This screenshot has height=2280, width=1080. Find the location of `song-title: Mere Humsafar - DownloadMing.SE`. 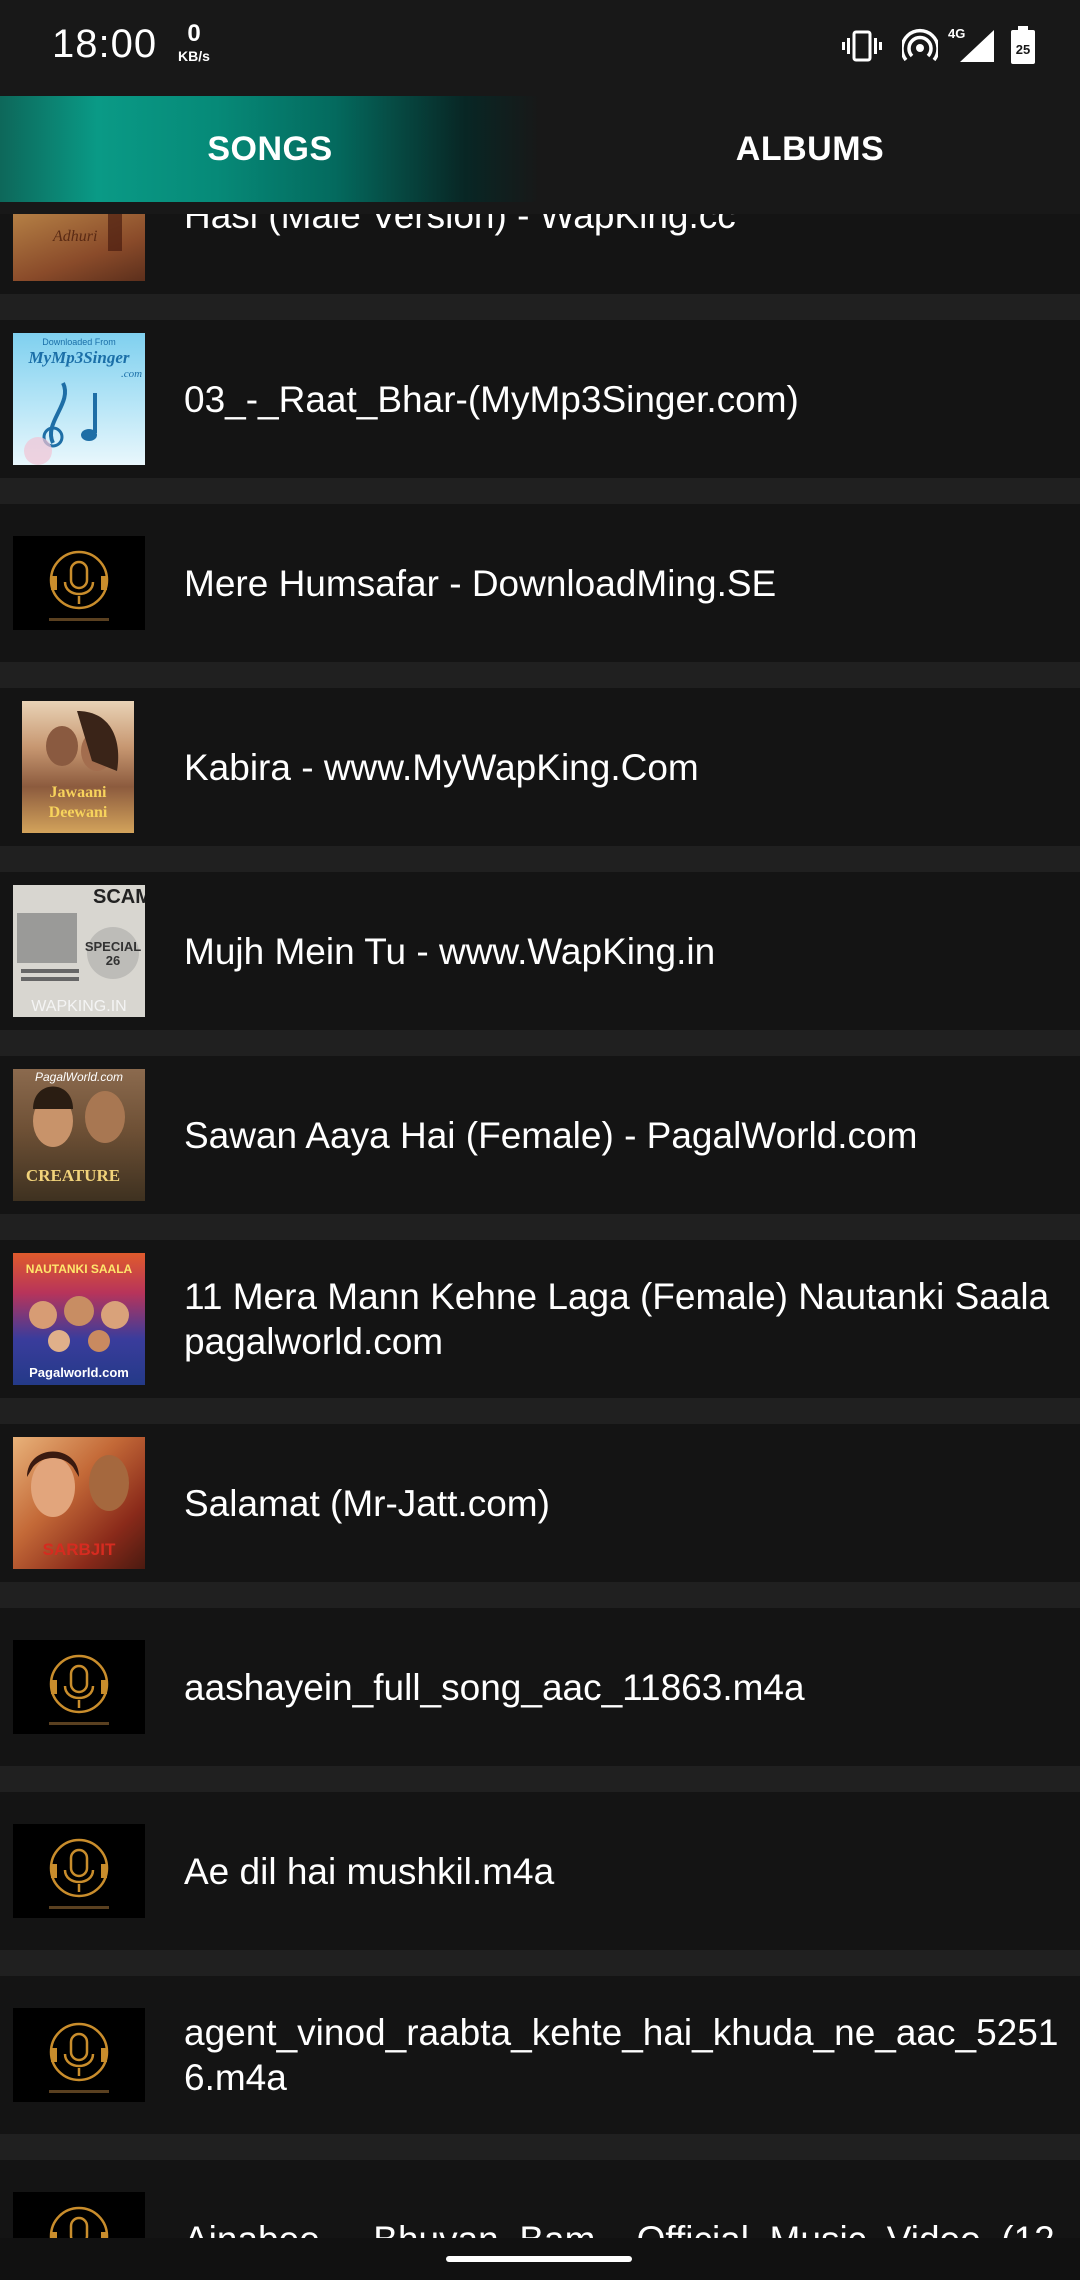

song-title: Mere Humsafar - DownloadMing.SE is located at coordinates (480, 583).